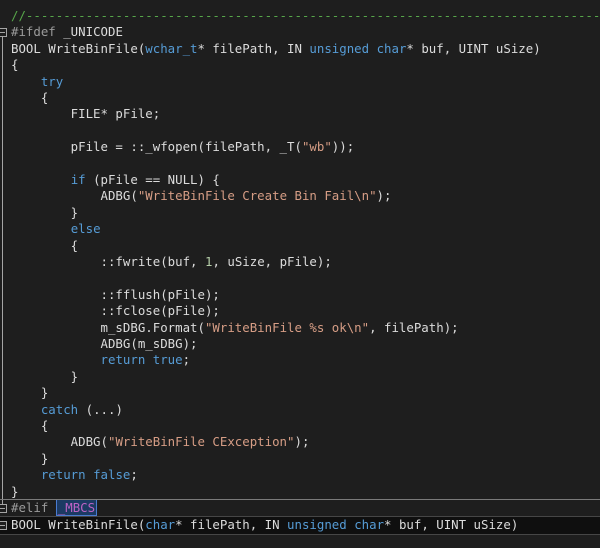 The width and height of the screenshot is (600, 548). Describe the element at coordinates (67, 32) in the screenshot. I see `code-text: #ifdef _UNICODE` at that location.